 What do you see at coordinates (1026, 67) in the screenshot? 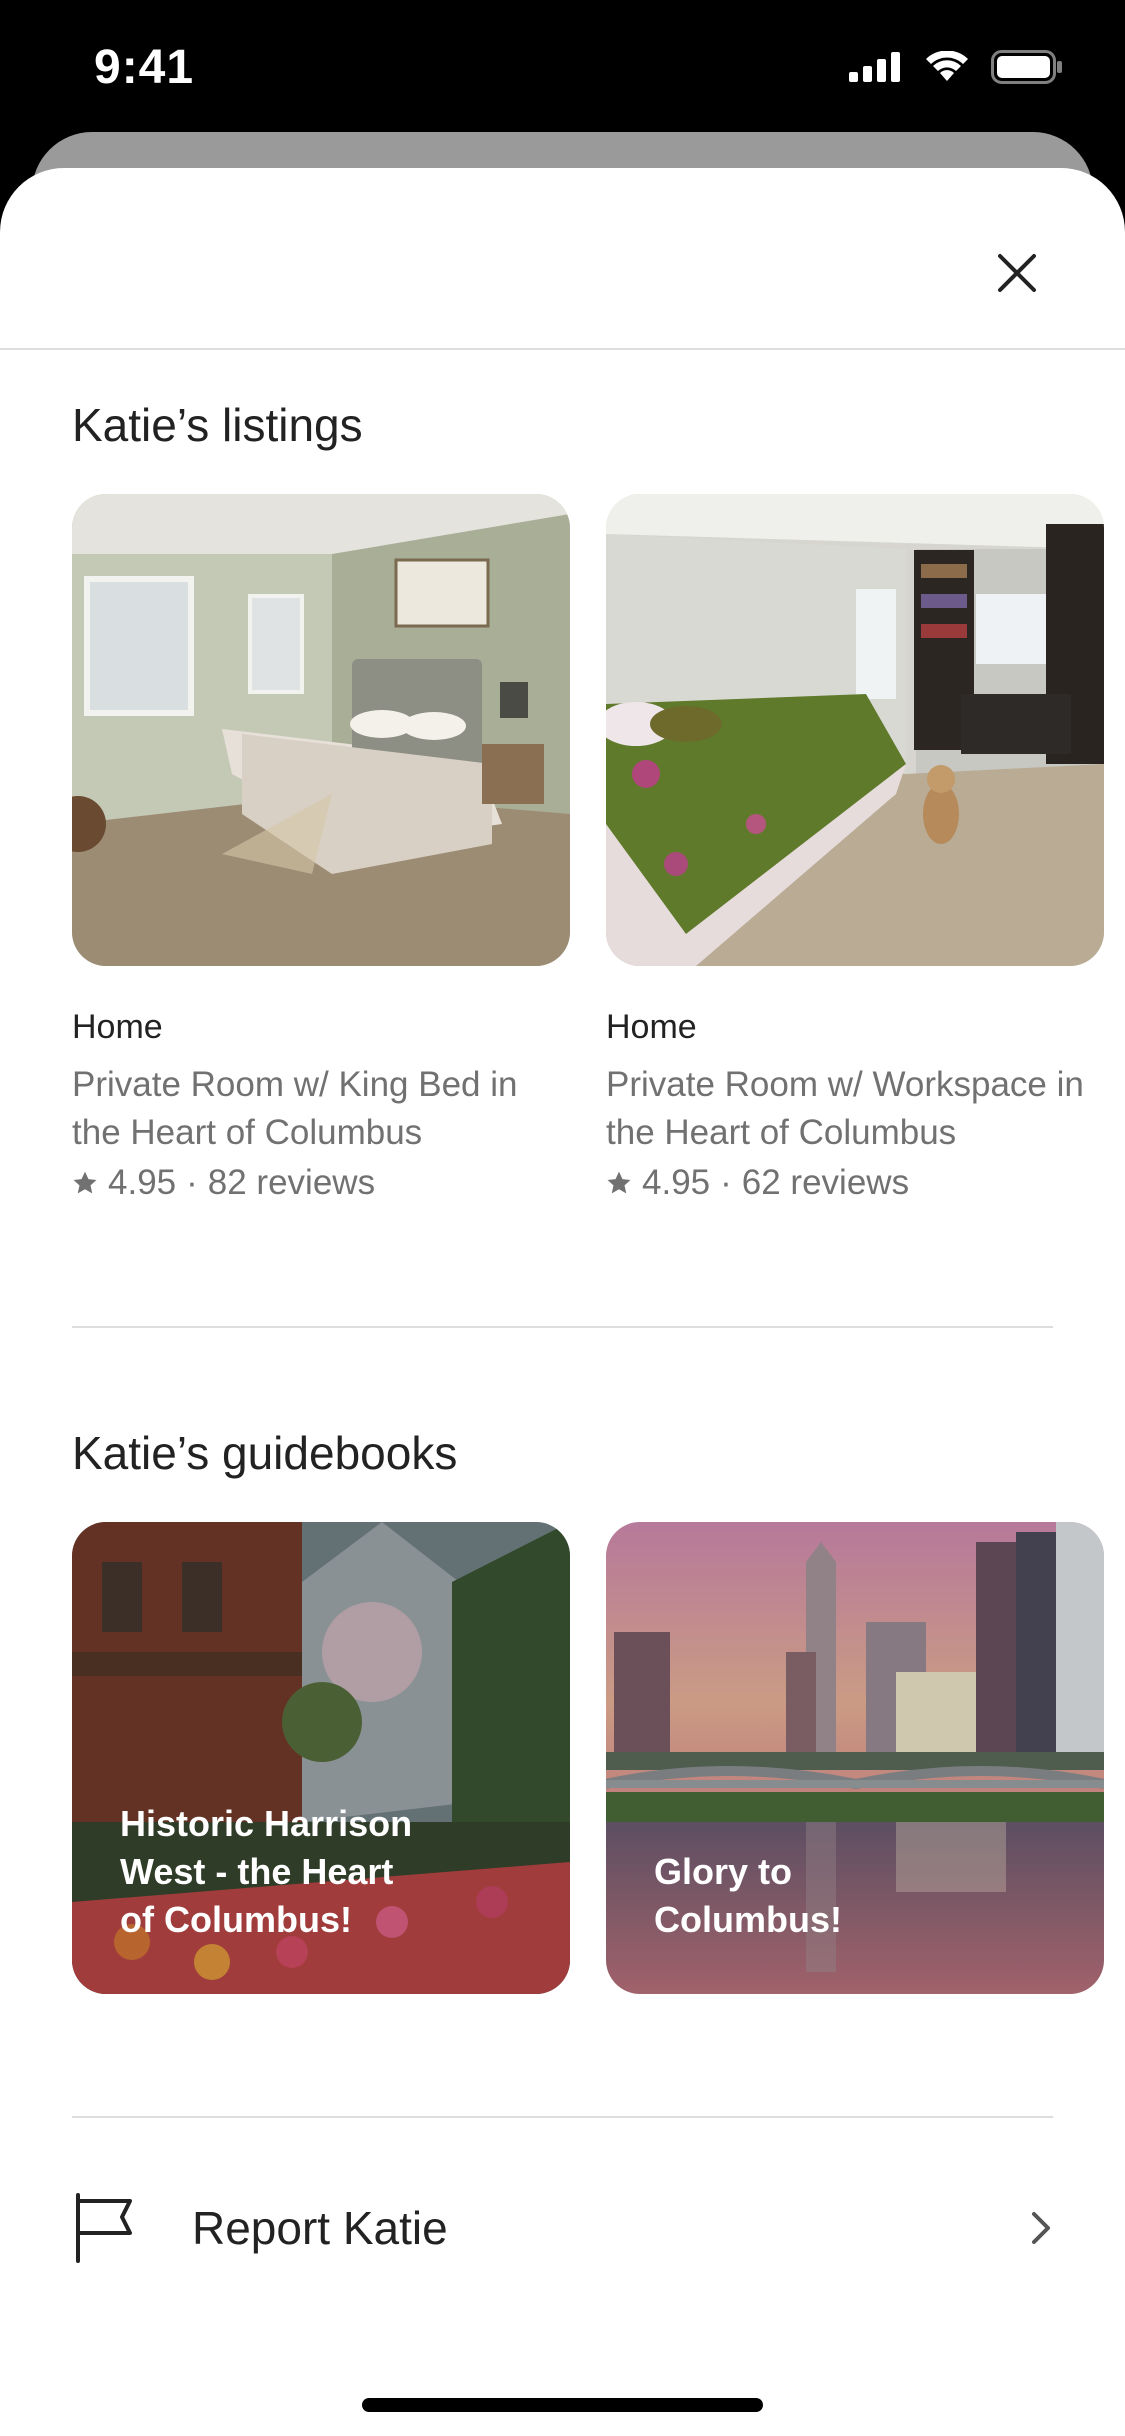
I see `battery-icon` at bounding box center [1026, 67].